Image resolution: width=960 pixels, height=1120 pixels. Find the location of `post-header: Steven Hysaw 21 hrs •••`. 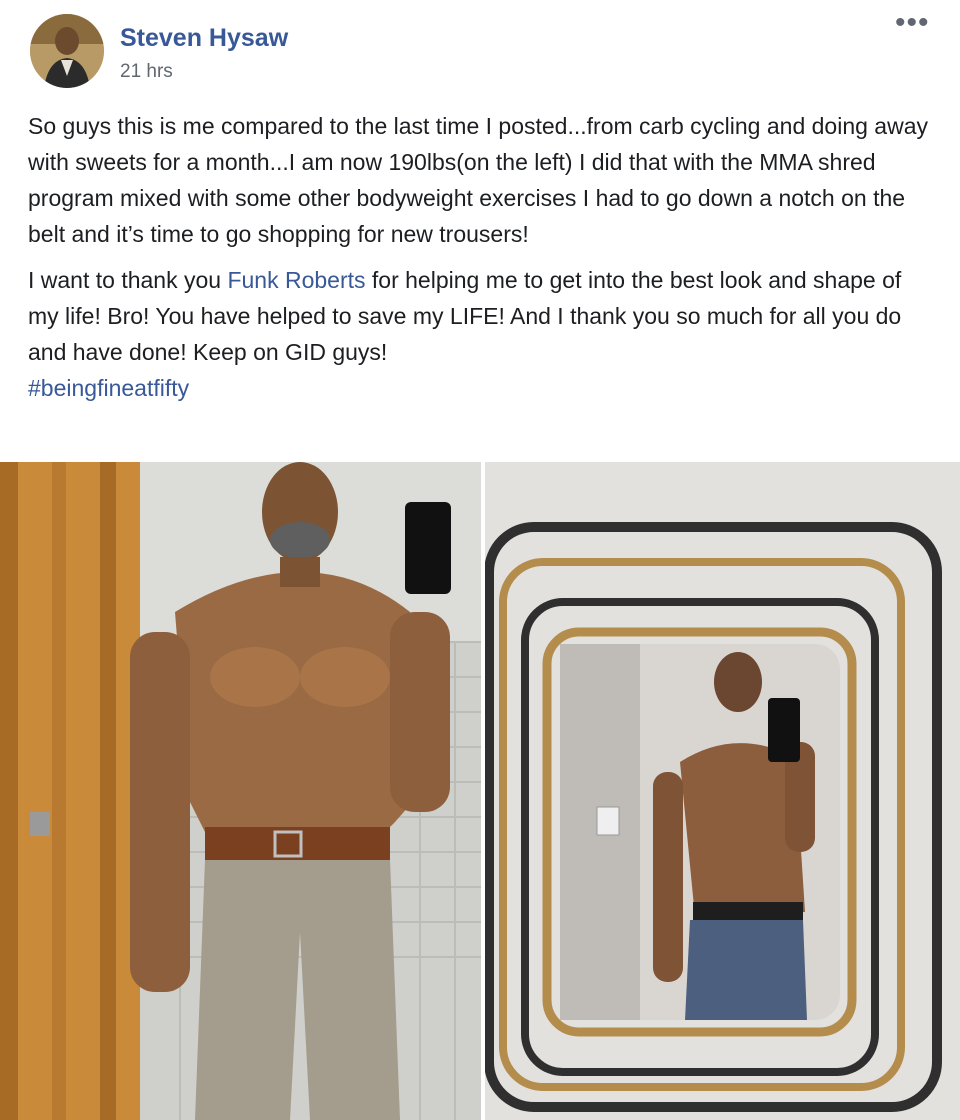

post-header: Steven Hysaw 21 hrs ••• is located at coordinates (480, 50).